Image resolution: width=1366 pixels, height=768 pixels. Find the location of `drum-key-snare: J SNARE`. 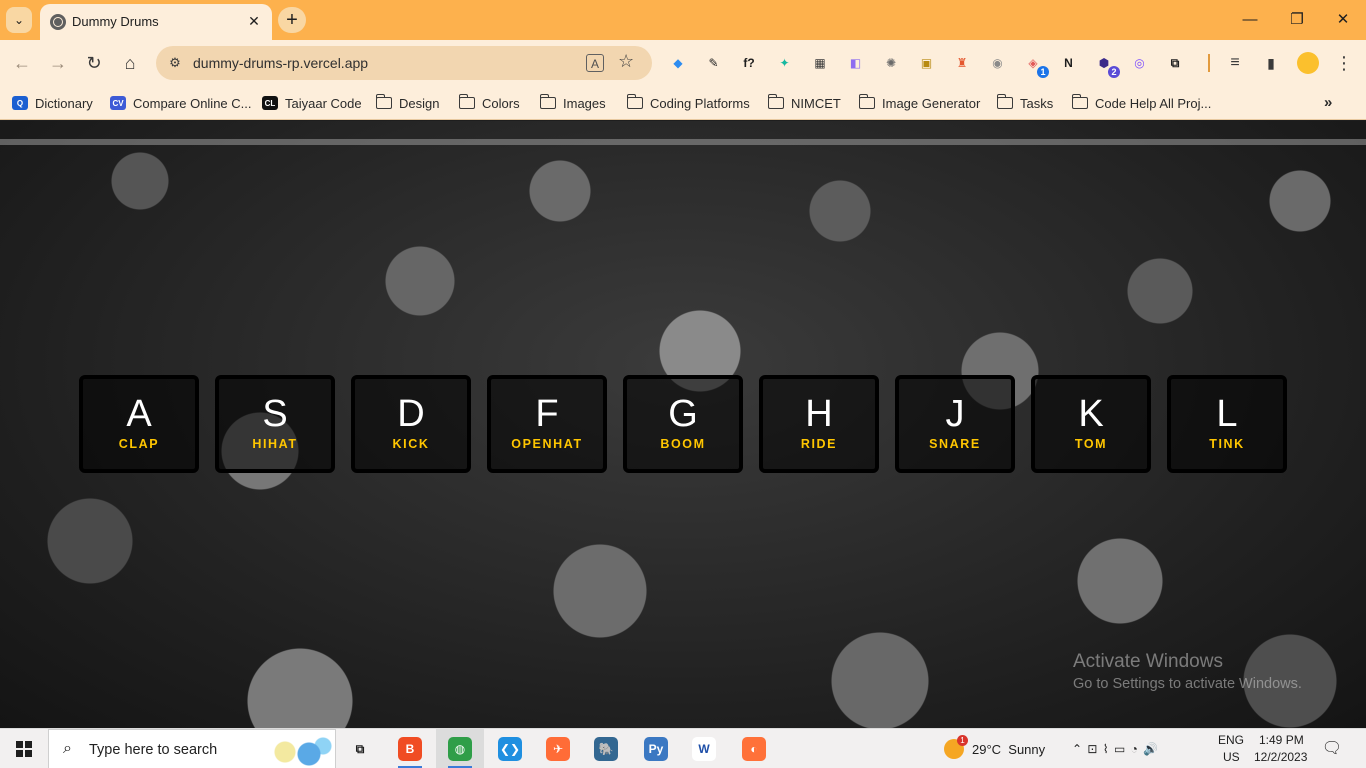

drum-key-snare: J SNARE is located at coordinates (955, 424).